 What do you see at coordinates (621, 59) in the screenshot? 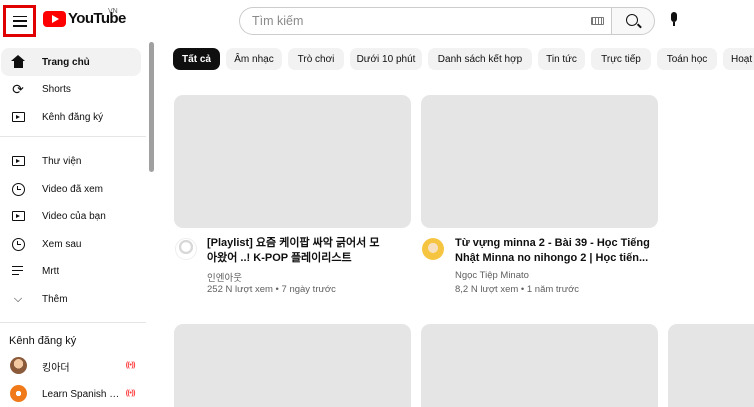
I see `chip-live: Trực tiếp` at bounding box center [621, 59].